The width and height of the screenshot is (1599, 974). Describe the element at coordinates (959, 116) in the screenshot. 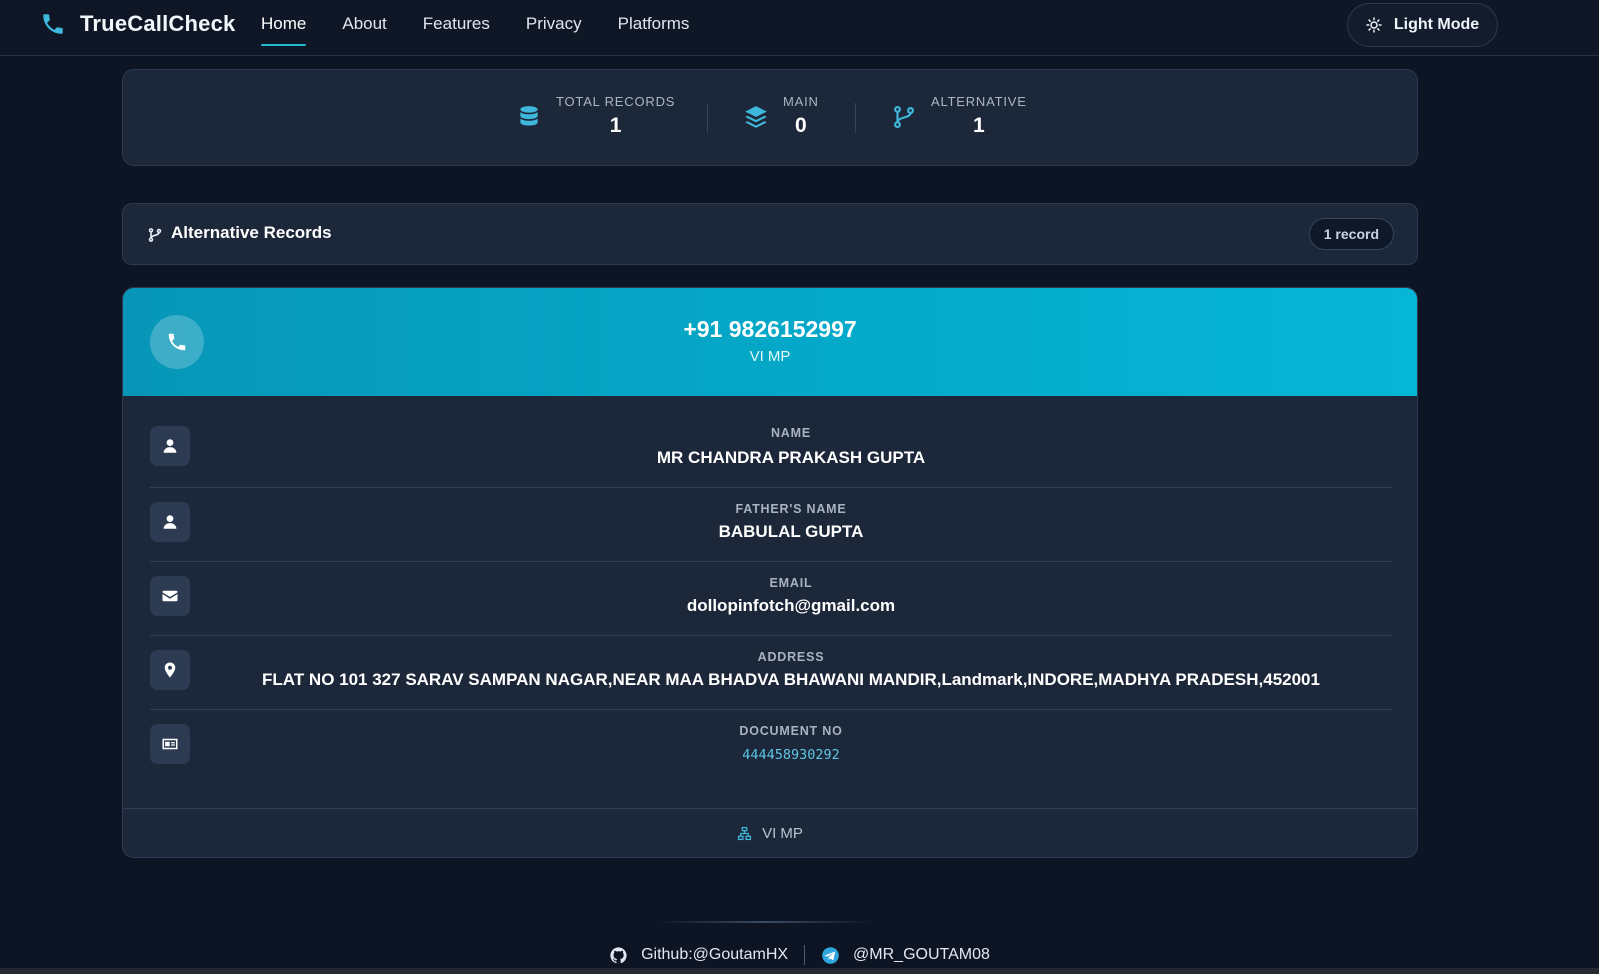

I see `stat-alternative: ALTERNATIVE 1` at that location.